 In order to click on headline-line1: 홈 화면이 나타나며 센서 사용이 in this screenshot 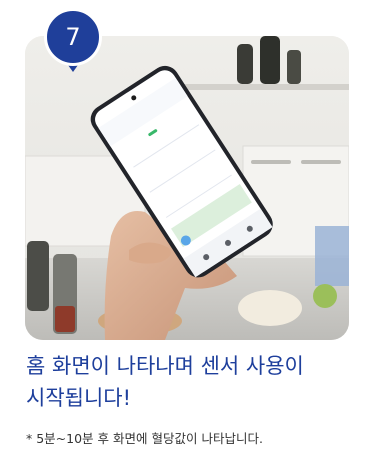, I will do `click(165, 366)`.